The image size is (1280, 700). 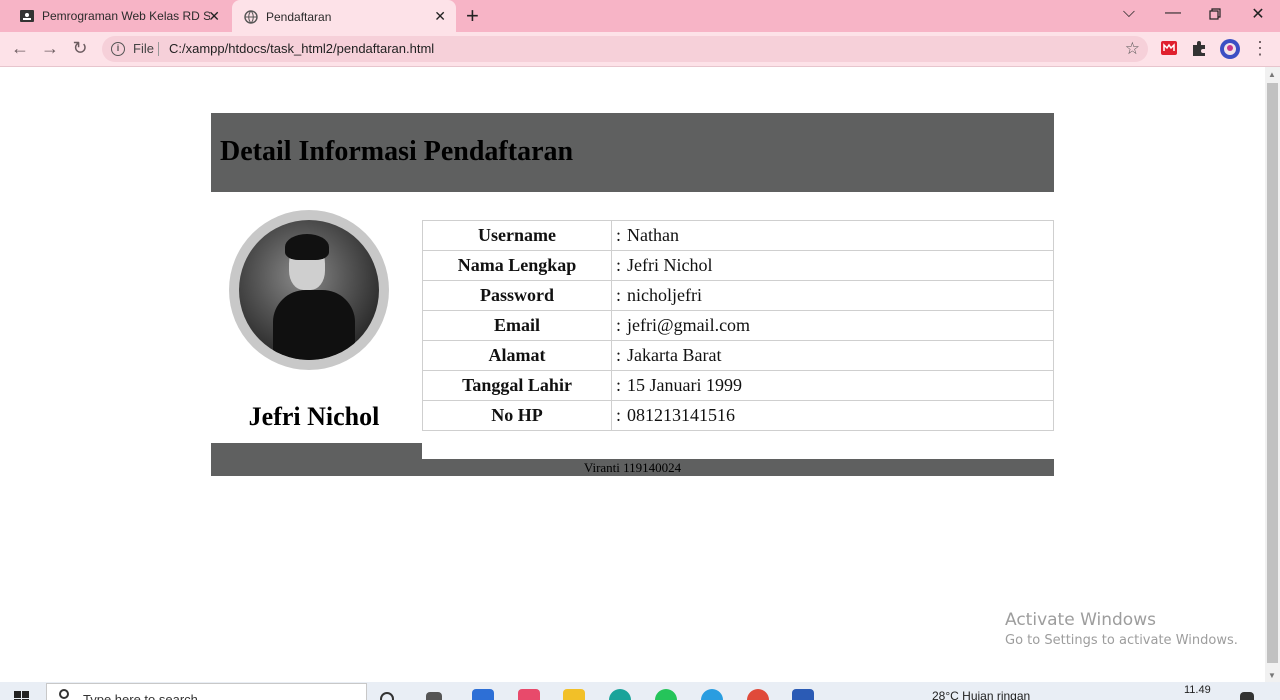 What do you see at coordinates (1260, 48) in the screenshot?
I see `menu-kebab-icon: ⋮` at bounding box center [1260, 48].